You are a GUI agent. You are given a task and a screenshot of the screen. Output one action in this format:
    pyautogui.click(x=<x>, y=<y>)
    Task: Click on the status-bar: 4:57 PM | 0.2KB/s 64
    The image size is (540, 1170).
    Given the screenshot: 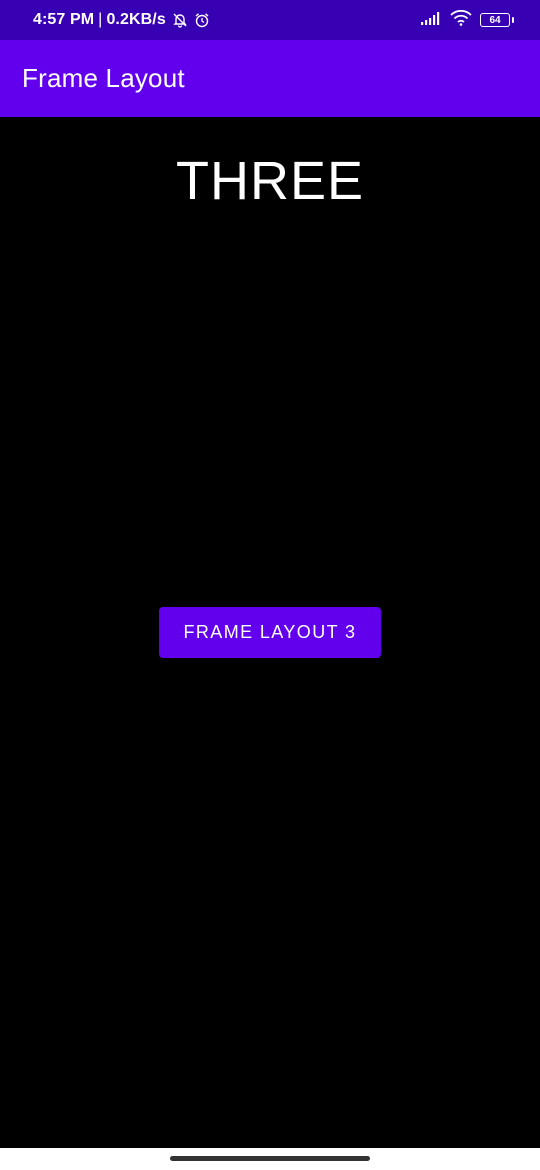 What is the action you would take?
    pyautogui.click(x=270, y=20)
    